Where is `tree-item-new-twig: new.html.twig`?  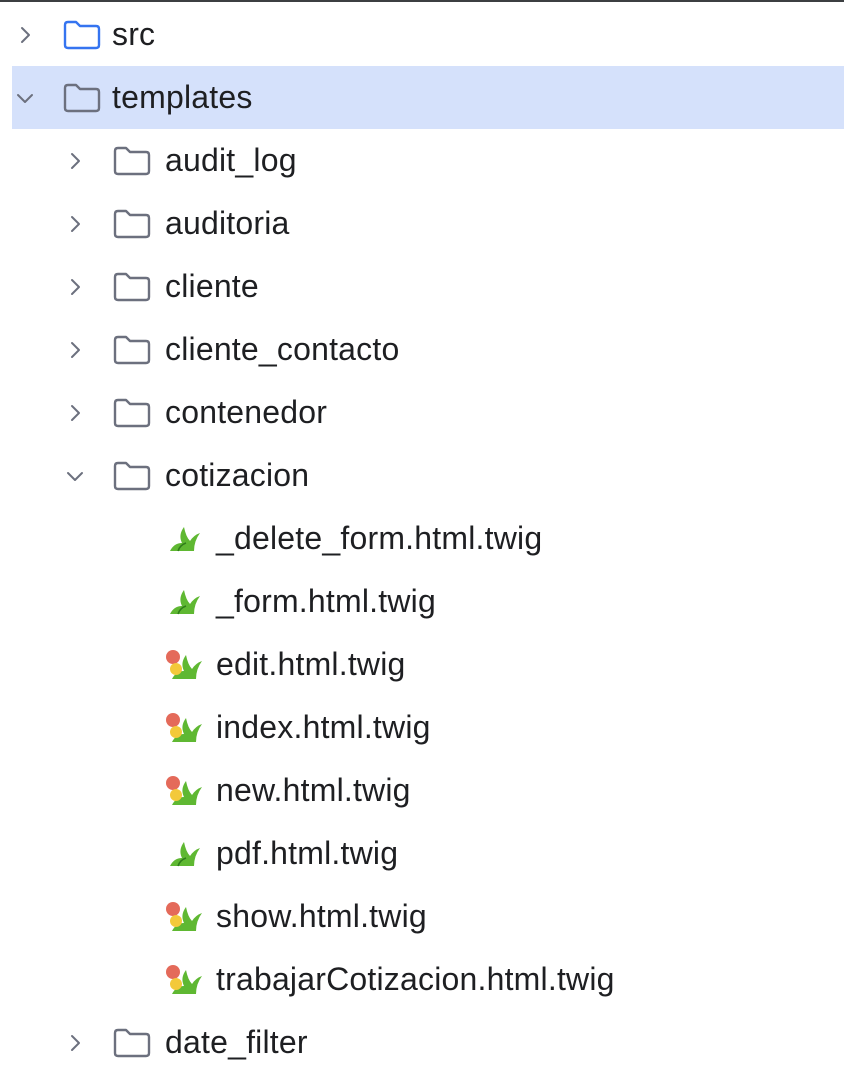 tree-item-new-twig: new.html.twig is located at coordinates (422, 790).